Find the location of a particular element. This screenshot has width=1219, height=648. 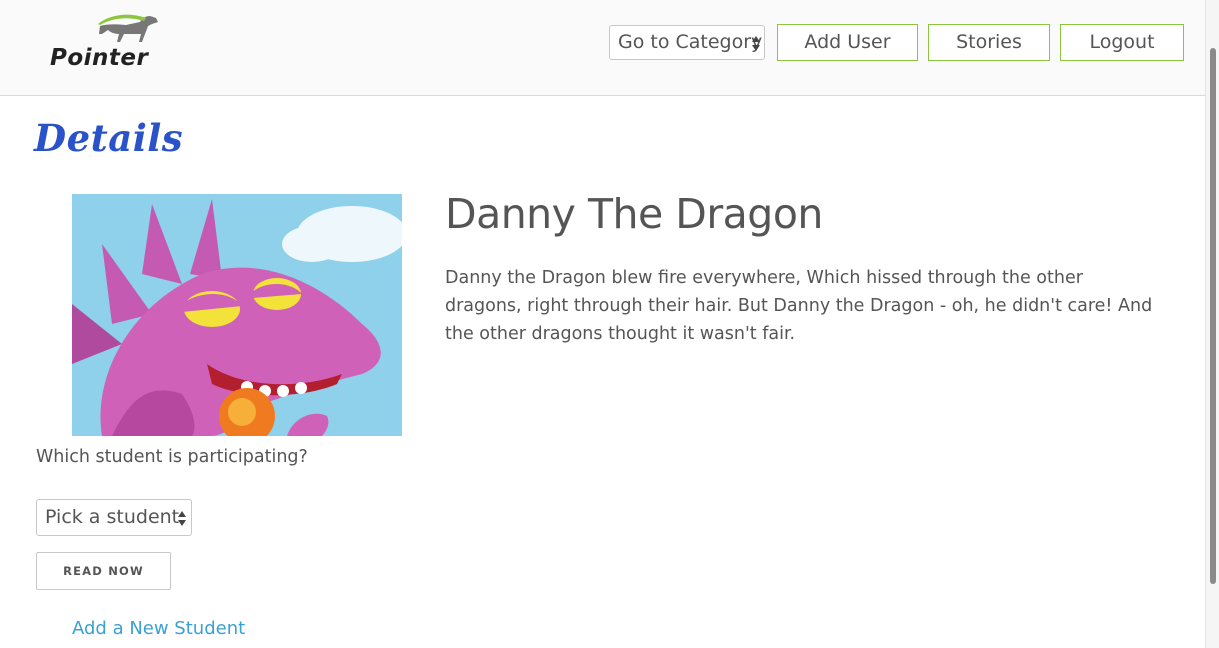

logo-swoosh-icon is located at coordinates (122, 19).